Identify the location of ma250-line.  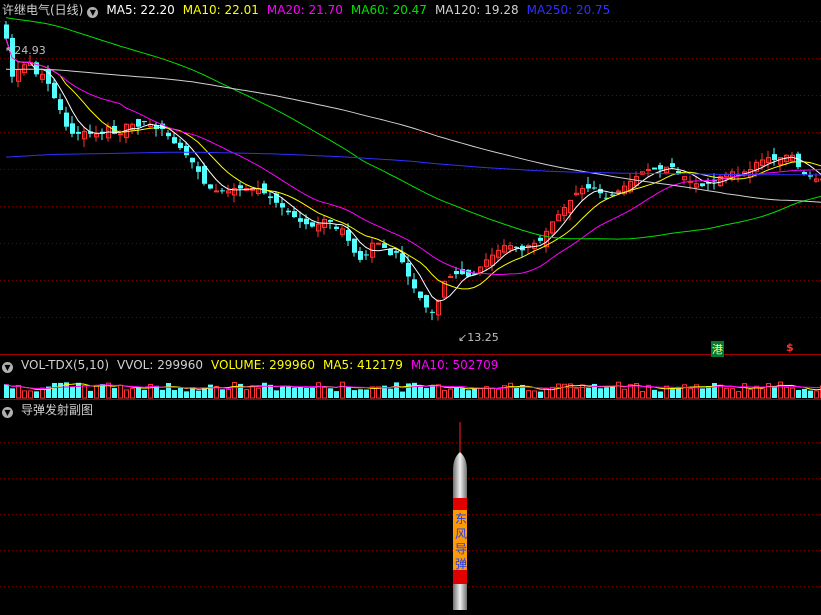
(413, 163).